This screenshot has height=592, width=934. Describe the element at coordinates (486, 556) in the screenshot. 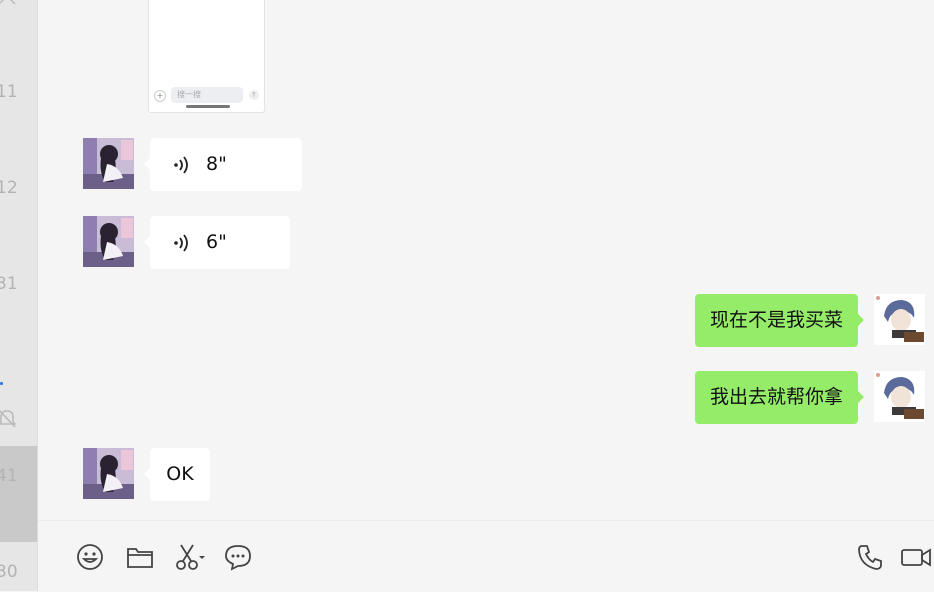

I see `input-toolbar` at that location.